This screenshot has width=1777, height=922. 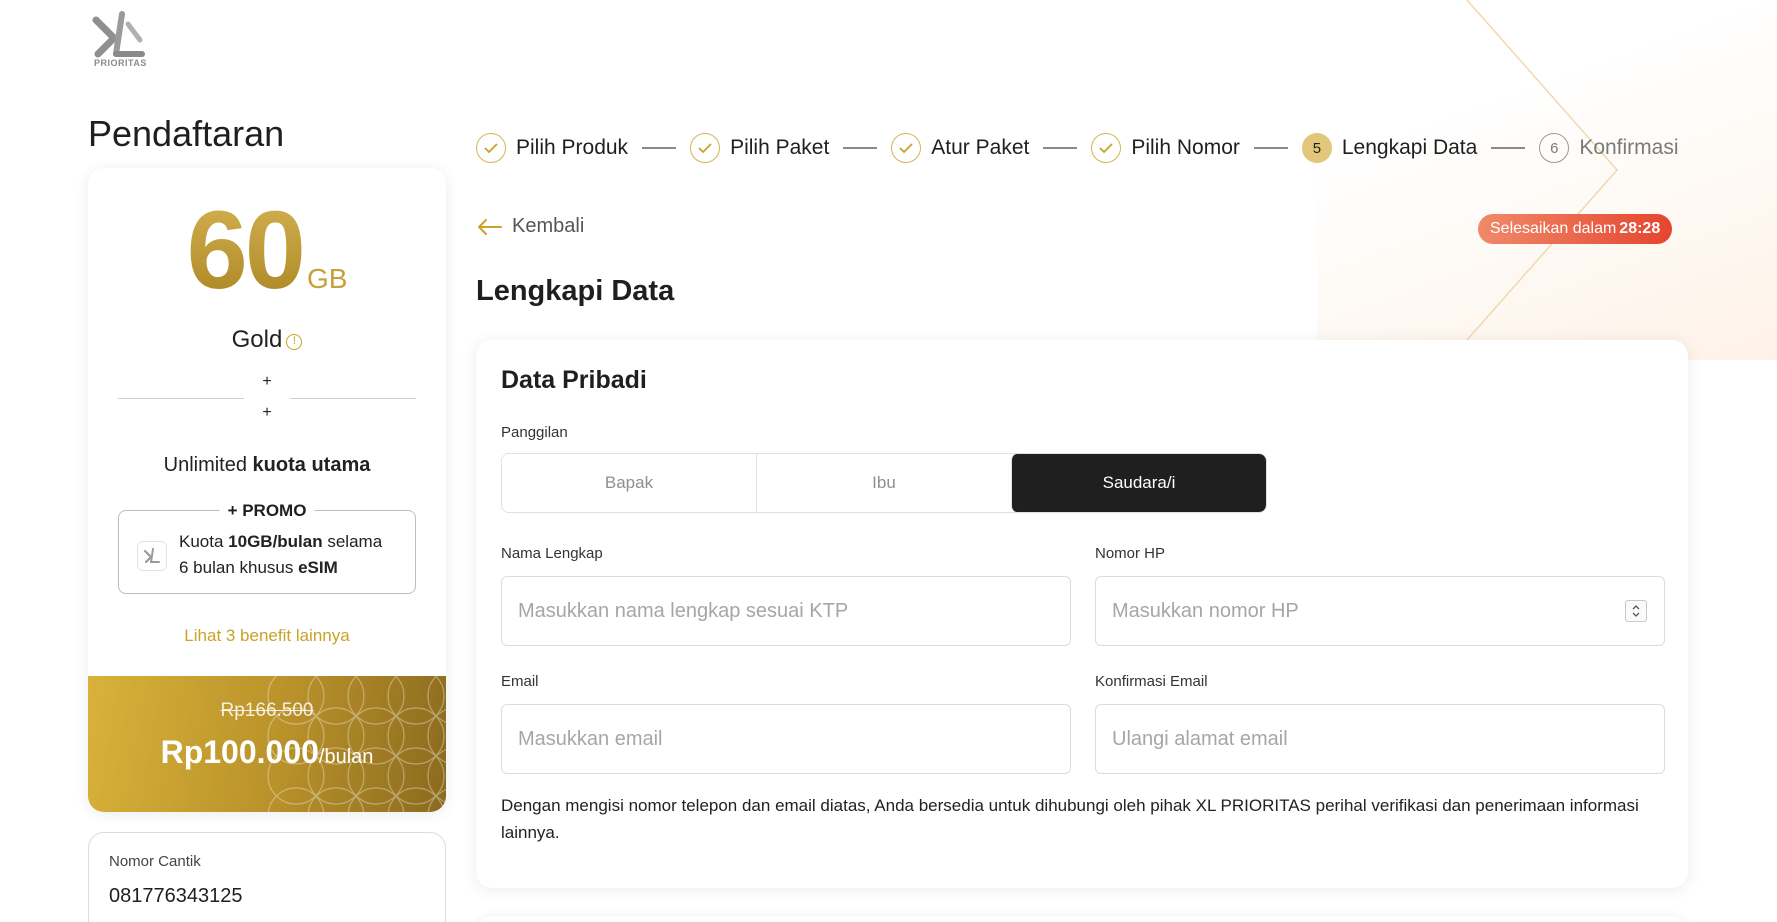 I want to click on promo-text-bold: 10GB/bulan, so click(x=275, y=541).